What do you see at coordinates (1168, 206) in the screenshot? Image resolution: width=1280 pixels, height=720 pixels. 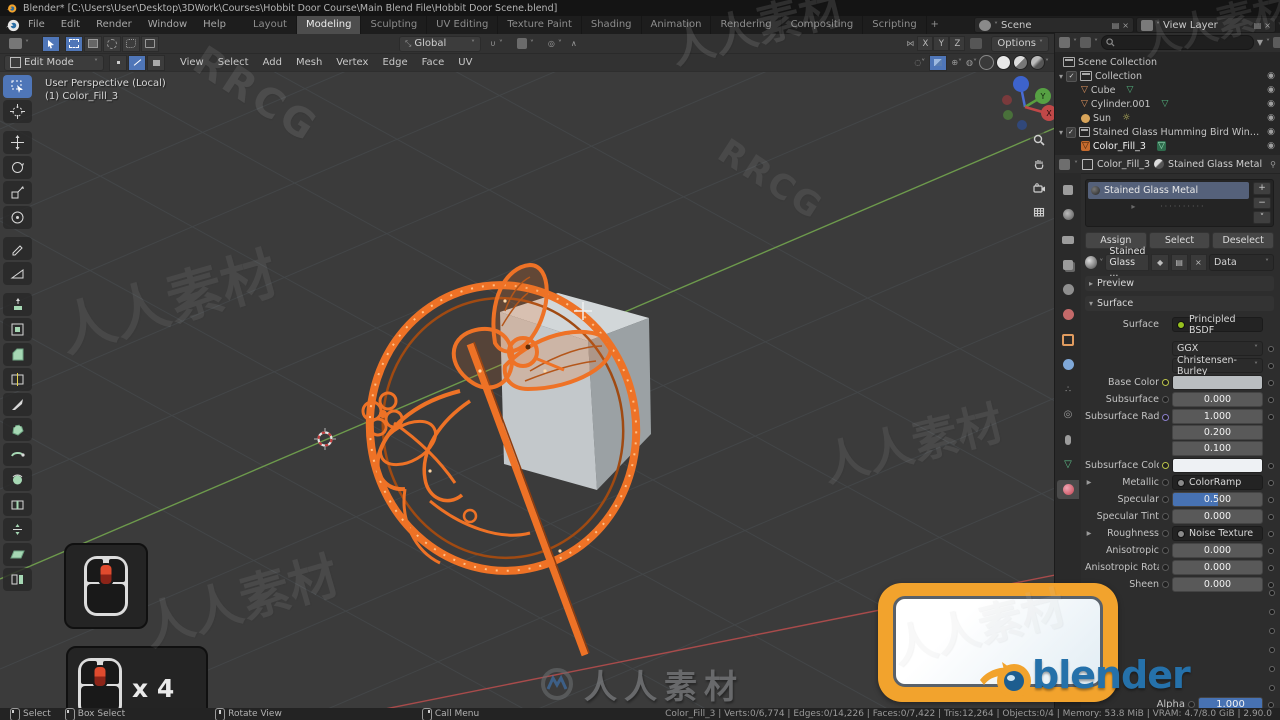 I see `slot-list-grip: ▸ ··········` at bounding box center [1168, 206].